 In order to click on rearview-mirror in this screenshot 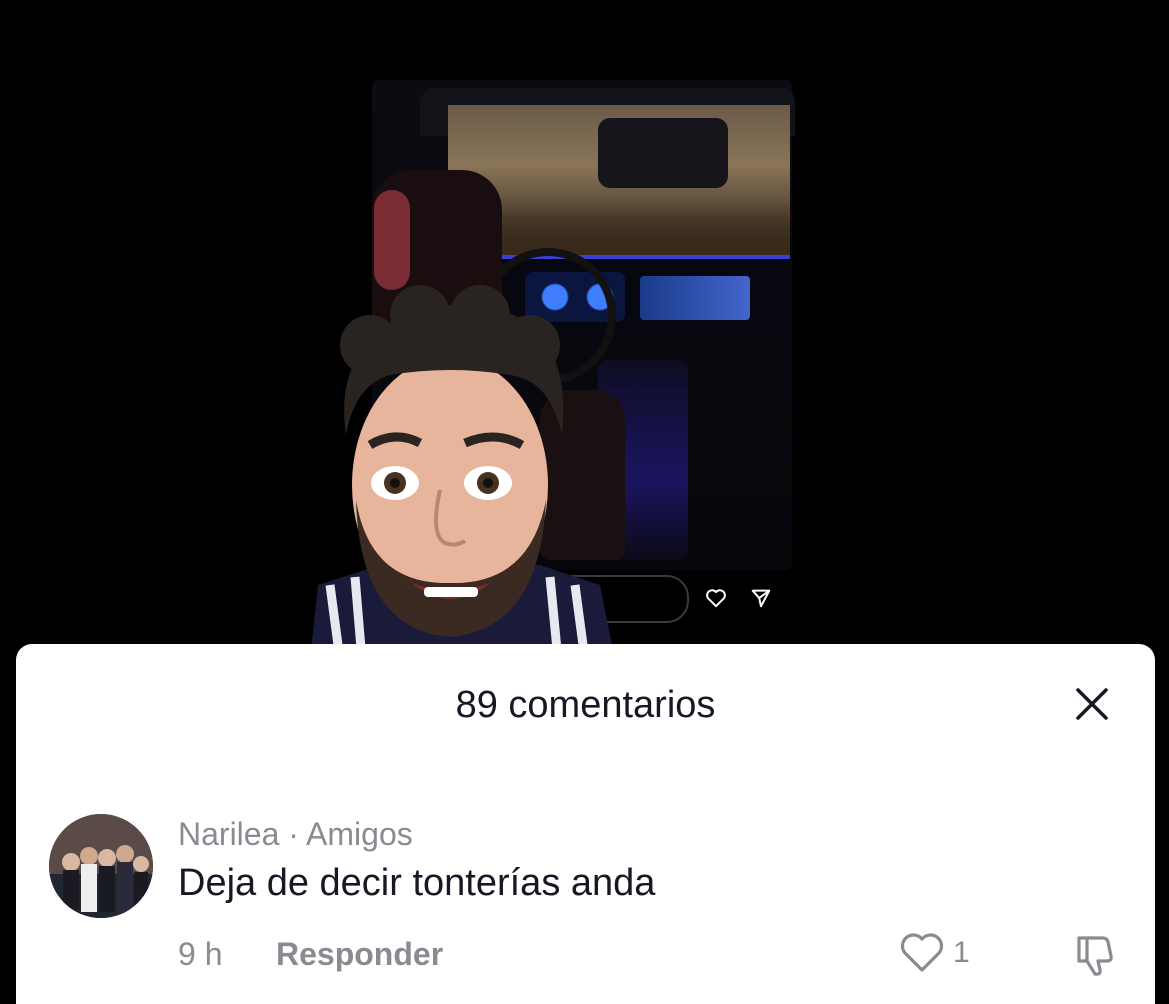, I will do `click(663, 153)`.